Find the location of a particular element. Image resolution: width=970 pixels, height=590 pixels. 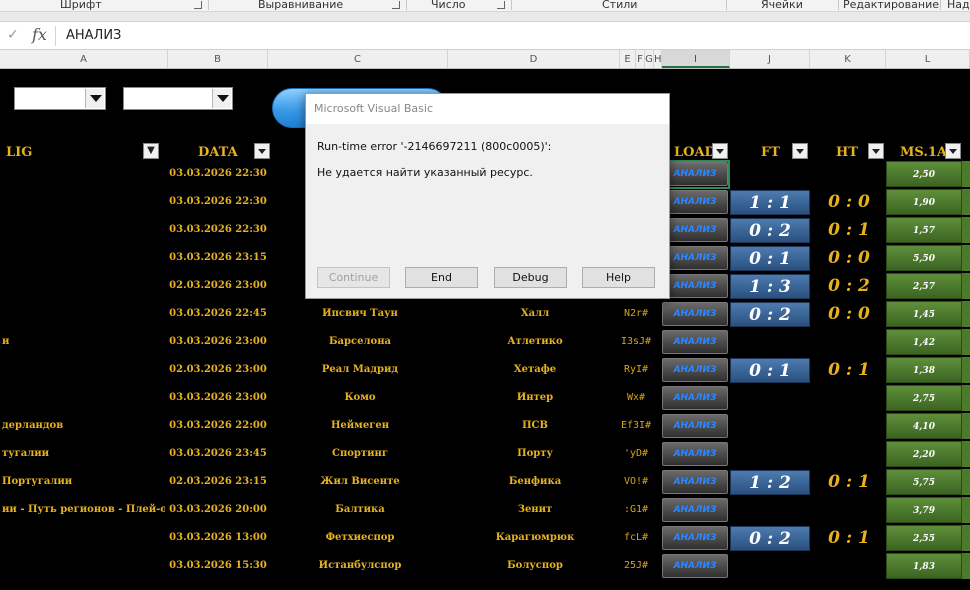

date-cell: 03.03.2026 13:00 is located at coordinates (218, 538).